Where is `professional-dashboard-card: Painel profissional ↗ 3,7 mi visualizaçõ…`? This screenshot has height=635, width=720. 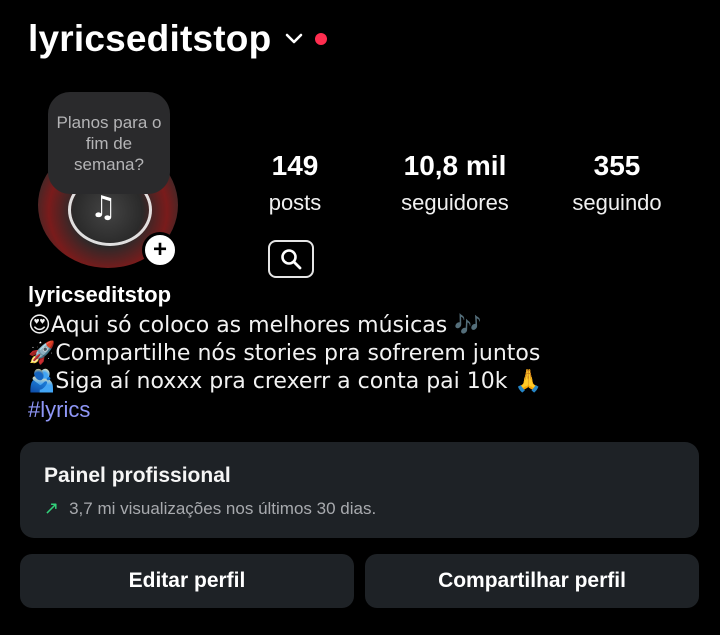
professional-dashboard-card: Painel profissional ↗ 3,7 mi visualizaçõ… is located at coordinates (359, 490).